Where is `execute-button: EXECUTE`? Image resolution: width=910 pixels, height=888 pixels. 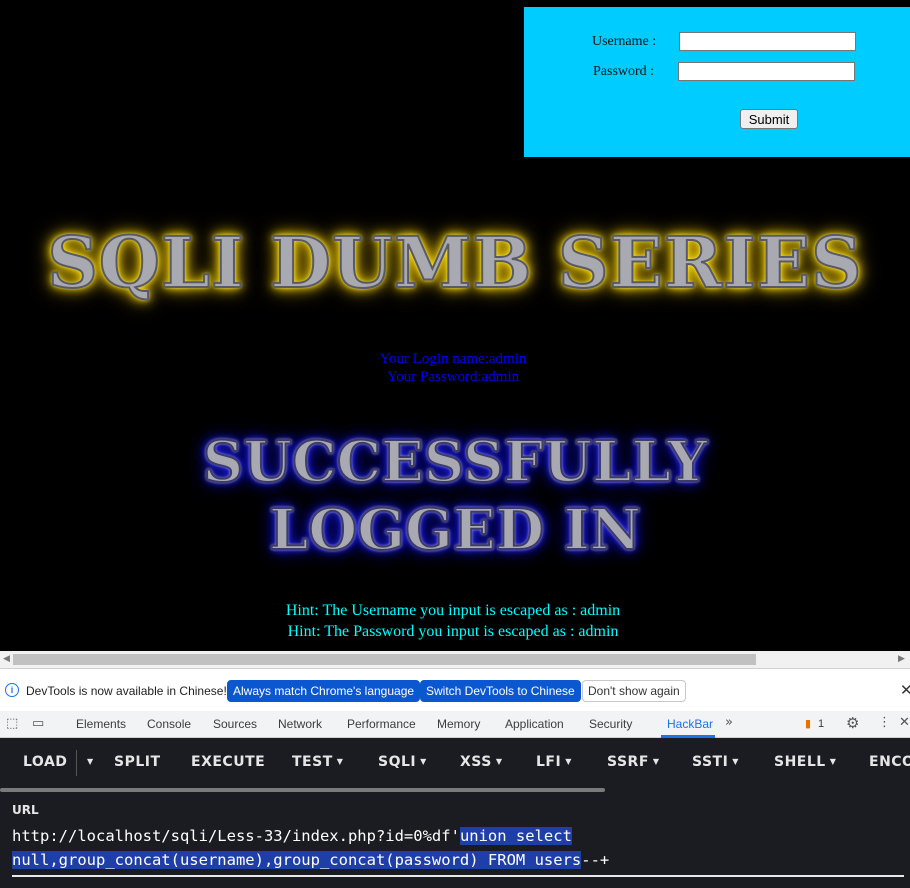
execute-button: EXECUTE is located at coordinates (228, 762).